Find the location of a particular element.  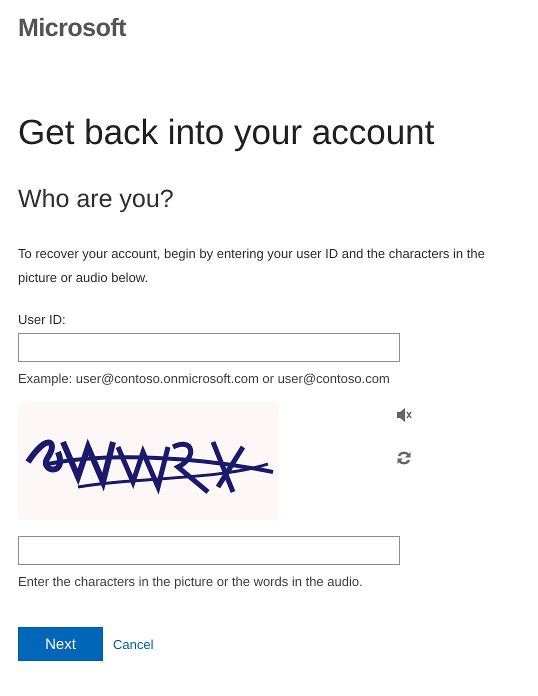

instructions-text: To recover your account, begin by entering your user ID and the characters in the picture or audio below. is located at coordinates (252, 266).